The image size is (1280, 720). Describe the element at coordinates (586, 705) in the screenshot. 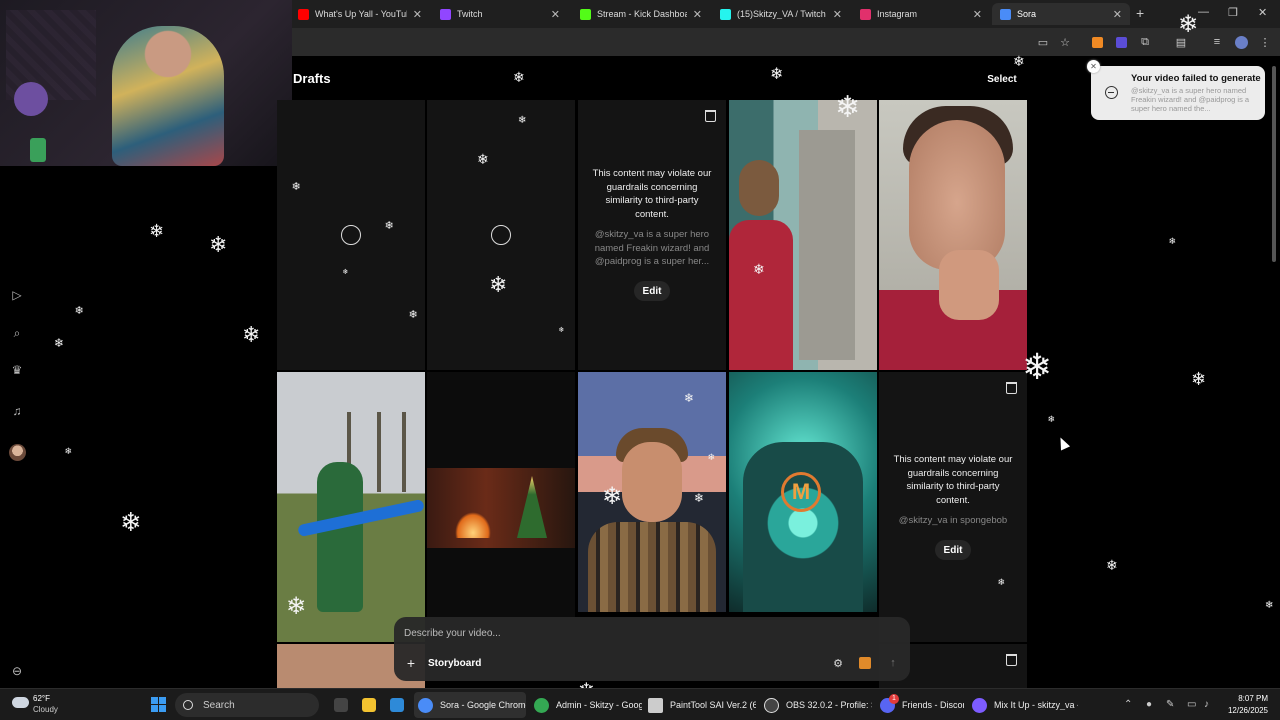

I see `taskbar-app-chrome-admin: Admin - Skitzy - Goog` at that location.